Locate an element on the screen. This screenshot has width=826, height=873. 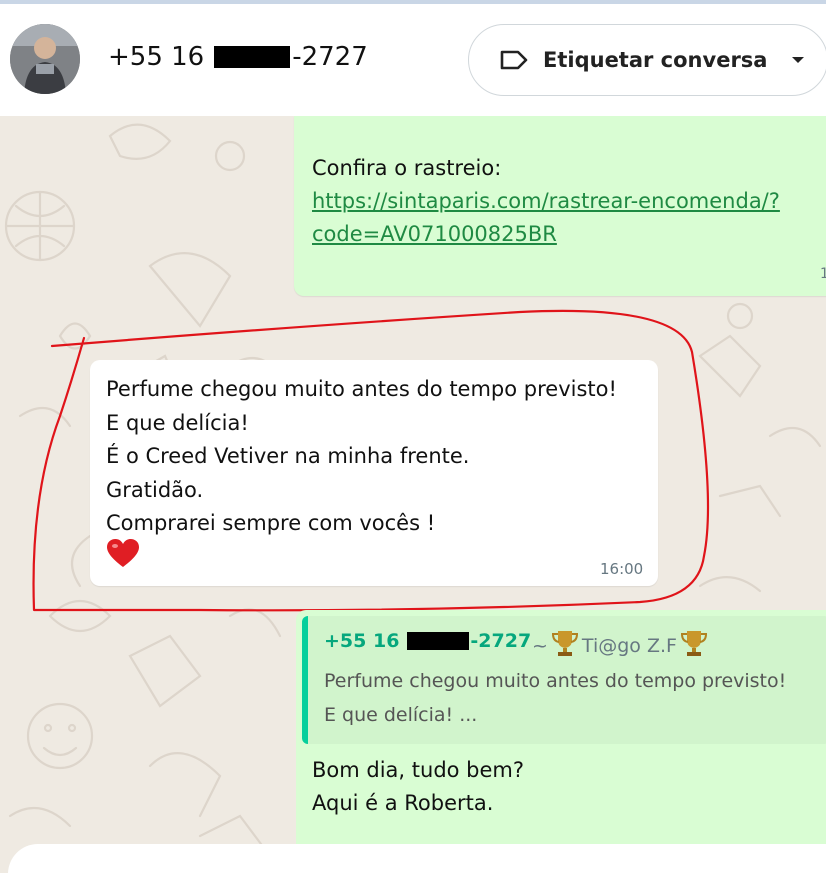
avatar-photo is located at coordinates (45, 59).